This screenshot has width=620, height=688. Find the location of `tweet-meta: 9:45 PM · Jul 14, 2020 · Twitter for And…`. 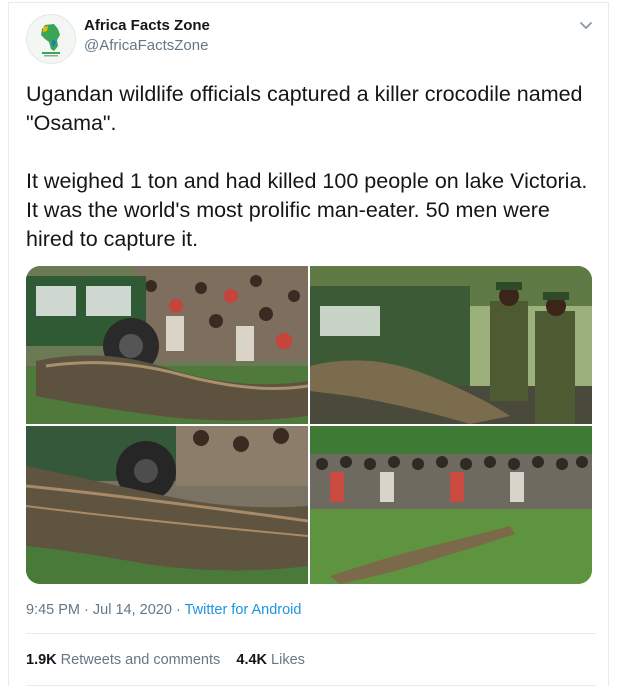

tweet-meta: 9:45 PM · Jul 14, 2020 · Twitter for And… is located at coordinates (163, 610).